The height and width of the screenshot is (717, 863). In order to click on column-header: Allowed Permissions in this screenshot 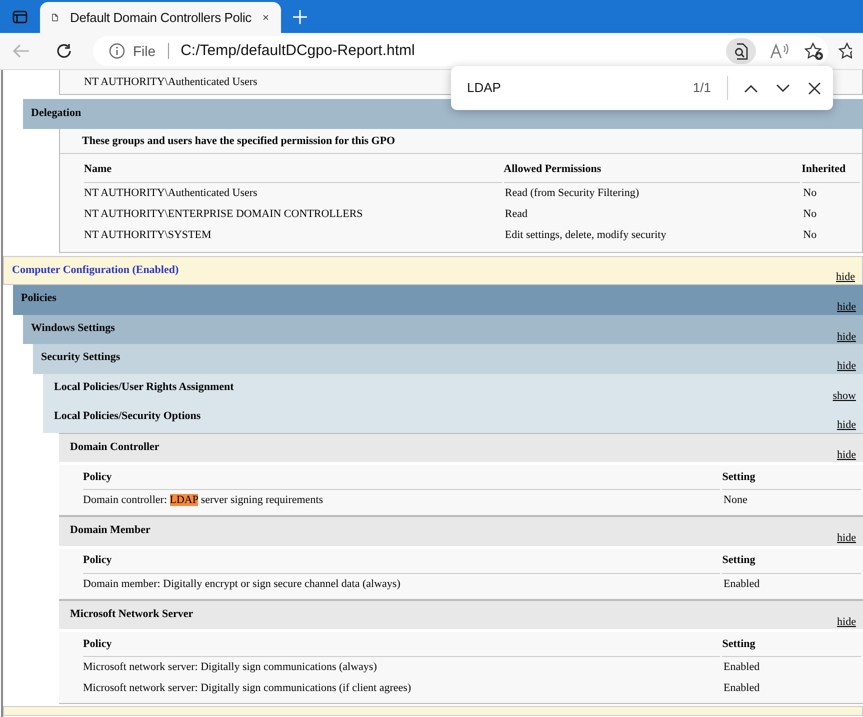, I will do `click(652, 170)`.